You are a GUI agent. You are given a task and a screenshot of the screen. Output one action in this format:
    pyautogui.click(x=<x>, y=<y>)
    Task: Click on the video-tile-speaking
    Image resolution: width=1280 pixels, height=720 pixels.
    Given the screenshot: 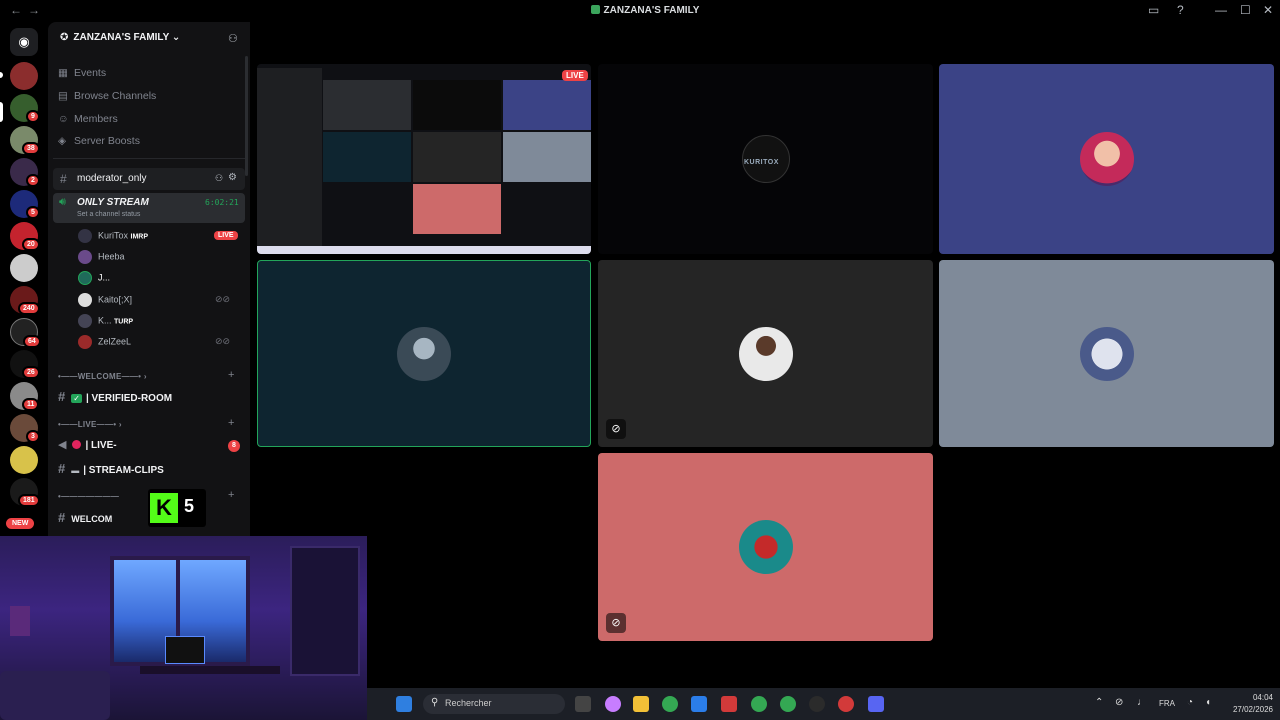 What is the action you would take?
    pyautogui.click(x=424, y=353)
    